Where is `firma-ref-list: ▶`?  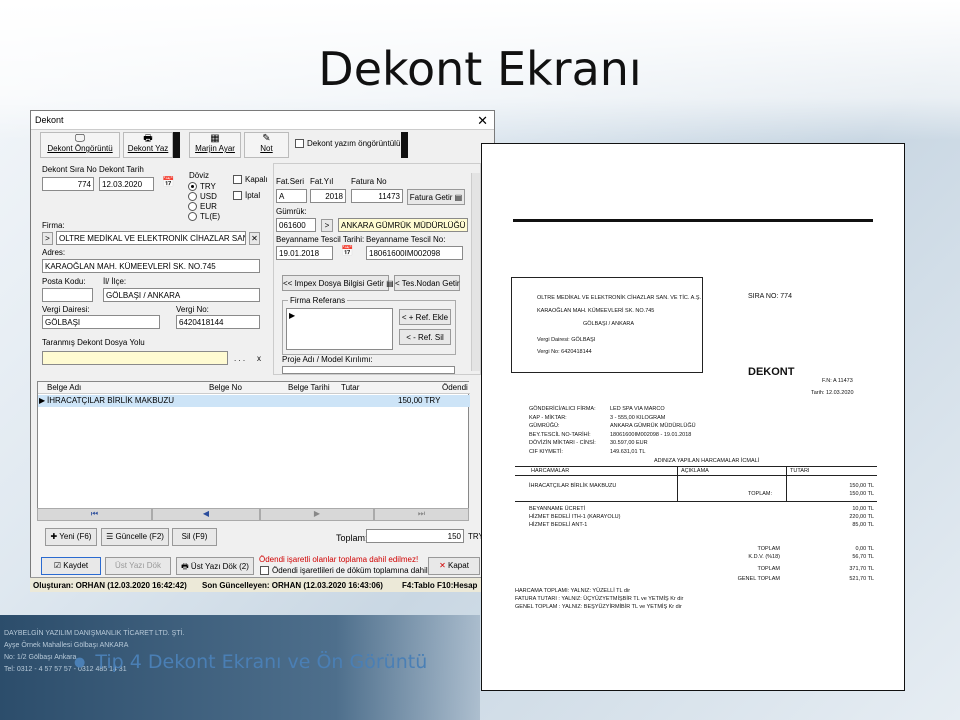 firma-ref-list: ▶ is located at coordinates (339, 329).